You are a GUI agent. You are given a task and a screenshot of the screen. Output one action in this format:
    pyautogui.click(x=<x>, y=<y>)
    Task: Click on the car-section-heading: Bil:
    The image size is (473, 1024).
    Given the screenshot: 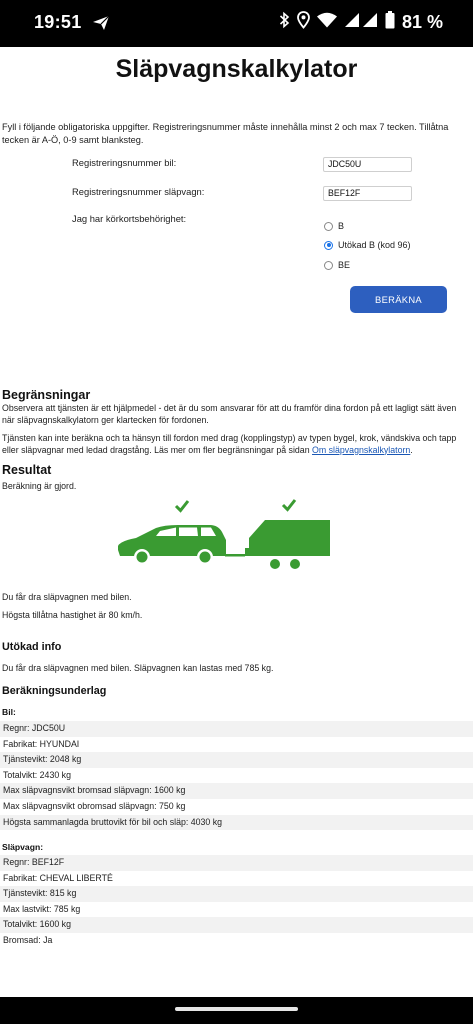 What is the action you would take?
    pyautogui.click(x=9, y=712)
    